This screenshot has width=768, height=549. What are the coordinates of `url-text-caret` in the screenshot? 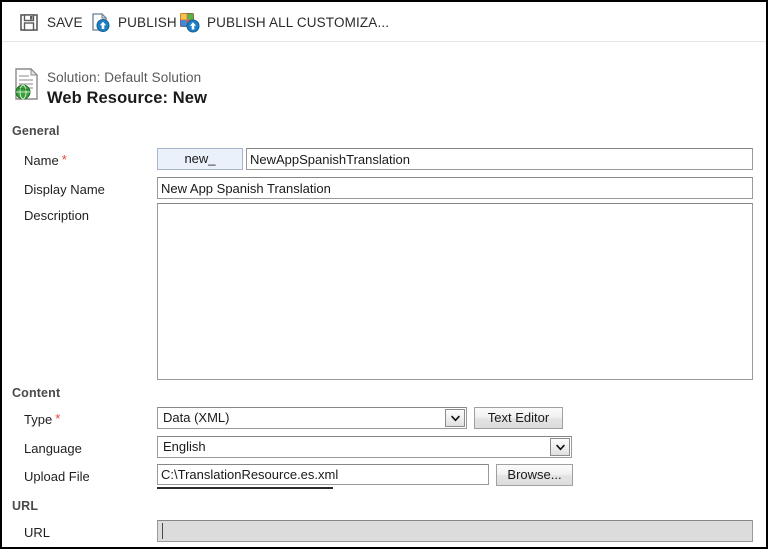 It's located at (162, 531).